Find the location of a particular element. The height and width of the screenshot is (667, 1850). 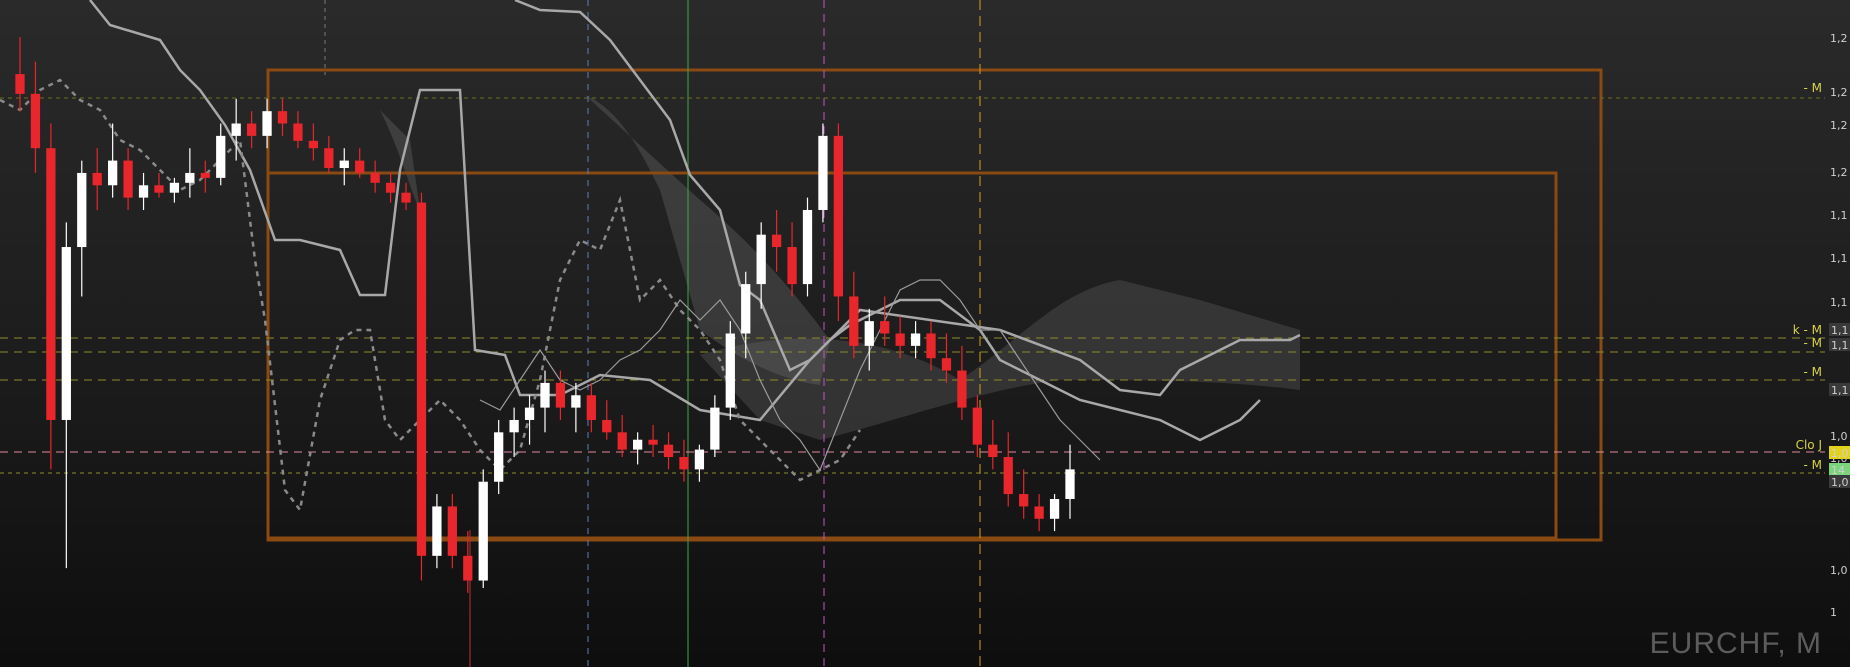

level-label: Clo J is located at coordinates (1809, 445).